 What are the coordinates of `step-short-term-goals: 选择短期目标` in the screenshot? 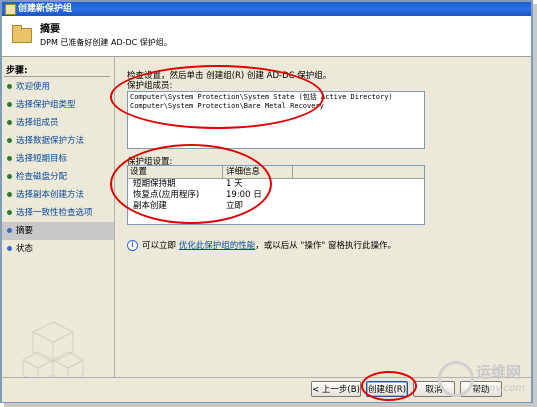 It's located at (58, 159).